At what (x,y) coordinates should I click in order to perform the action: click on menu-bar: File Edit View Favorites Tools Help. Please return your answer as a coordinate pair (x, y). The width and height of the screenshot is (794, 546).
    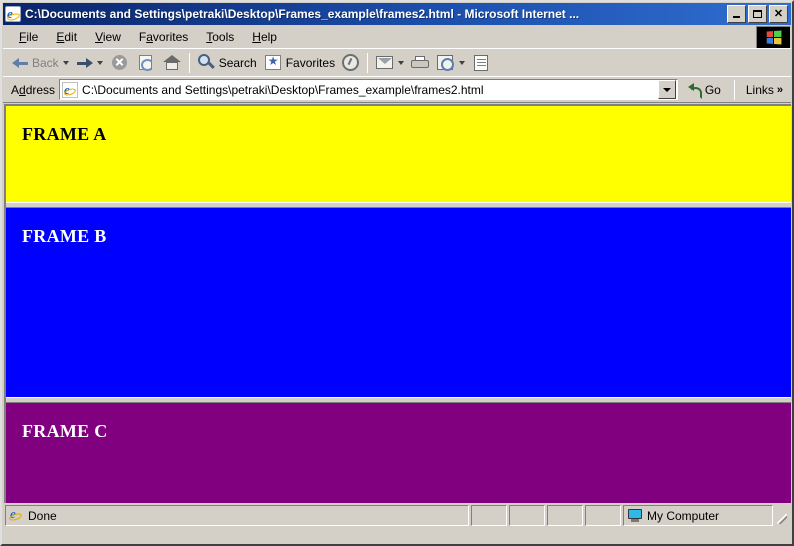
    Looking at the image, I should click on (397, 37).